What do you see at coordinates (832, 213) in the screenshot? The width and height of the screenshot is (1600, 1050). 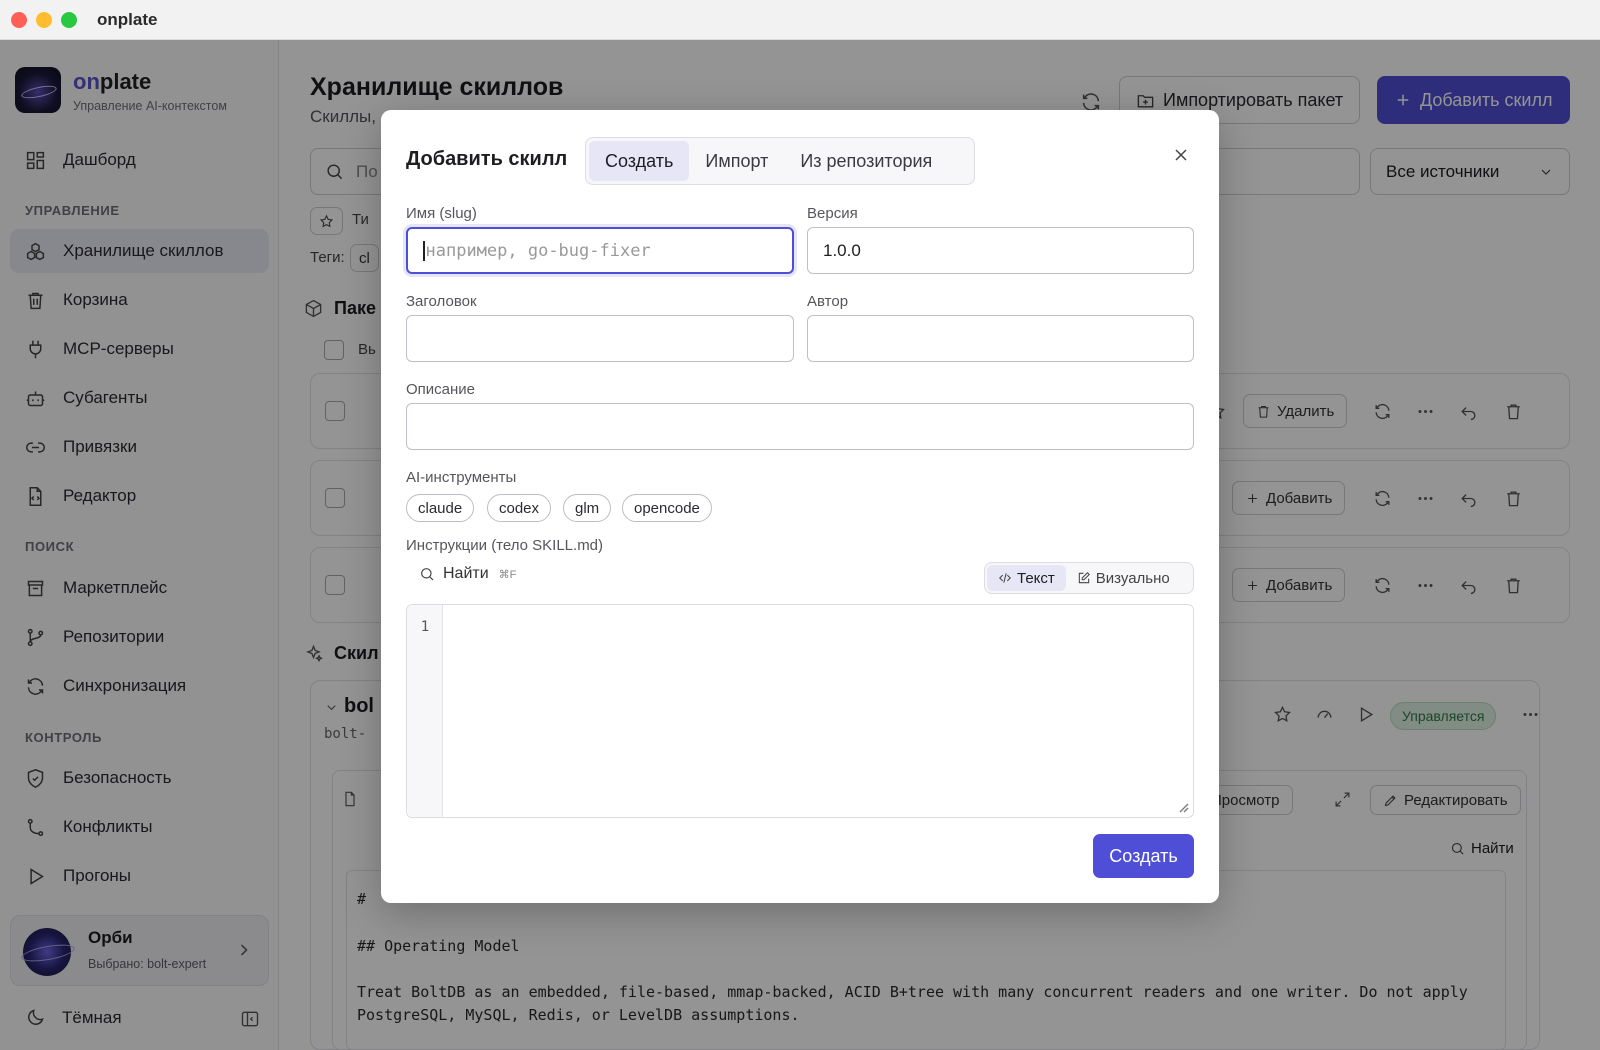 I see `version-label: Версия` at bounding box center [832, 213].